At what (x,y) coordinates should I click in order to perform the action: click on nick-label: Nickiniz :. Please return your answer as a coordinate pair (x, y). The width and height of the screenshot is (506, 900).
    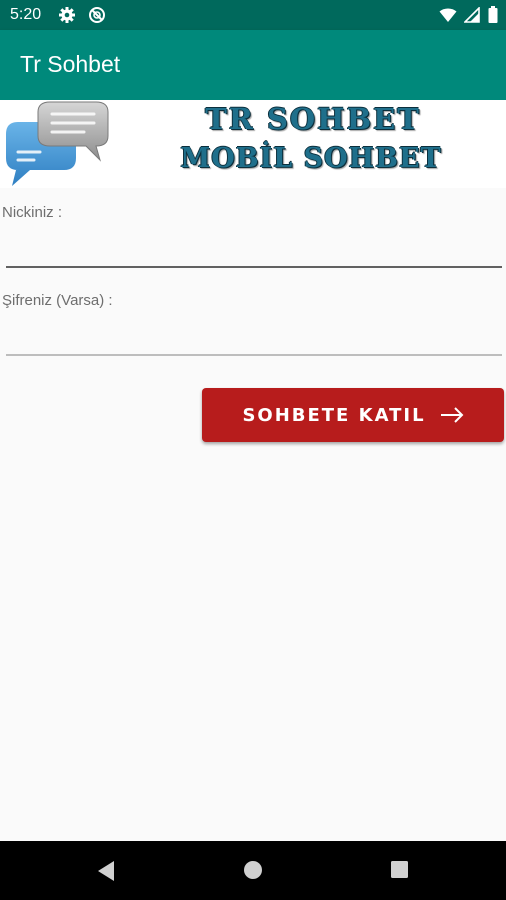
    Looking at the image, I should click on (32, 212).